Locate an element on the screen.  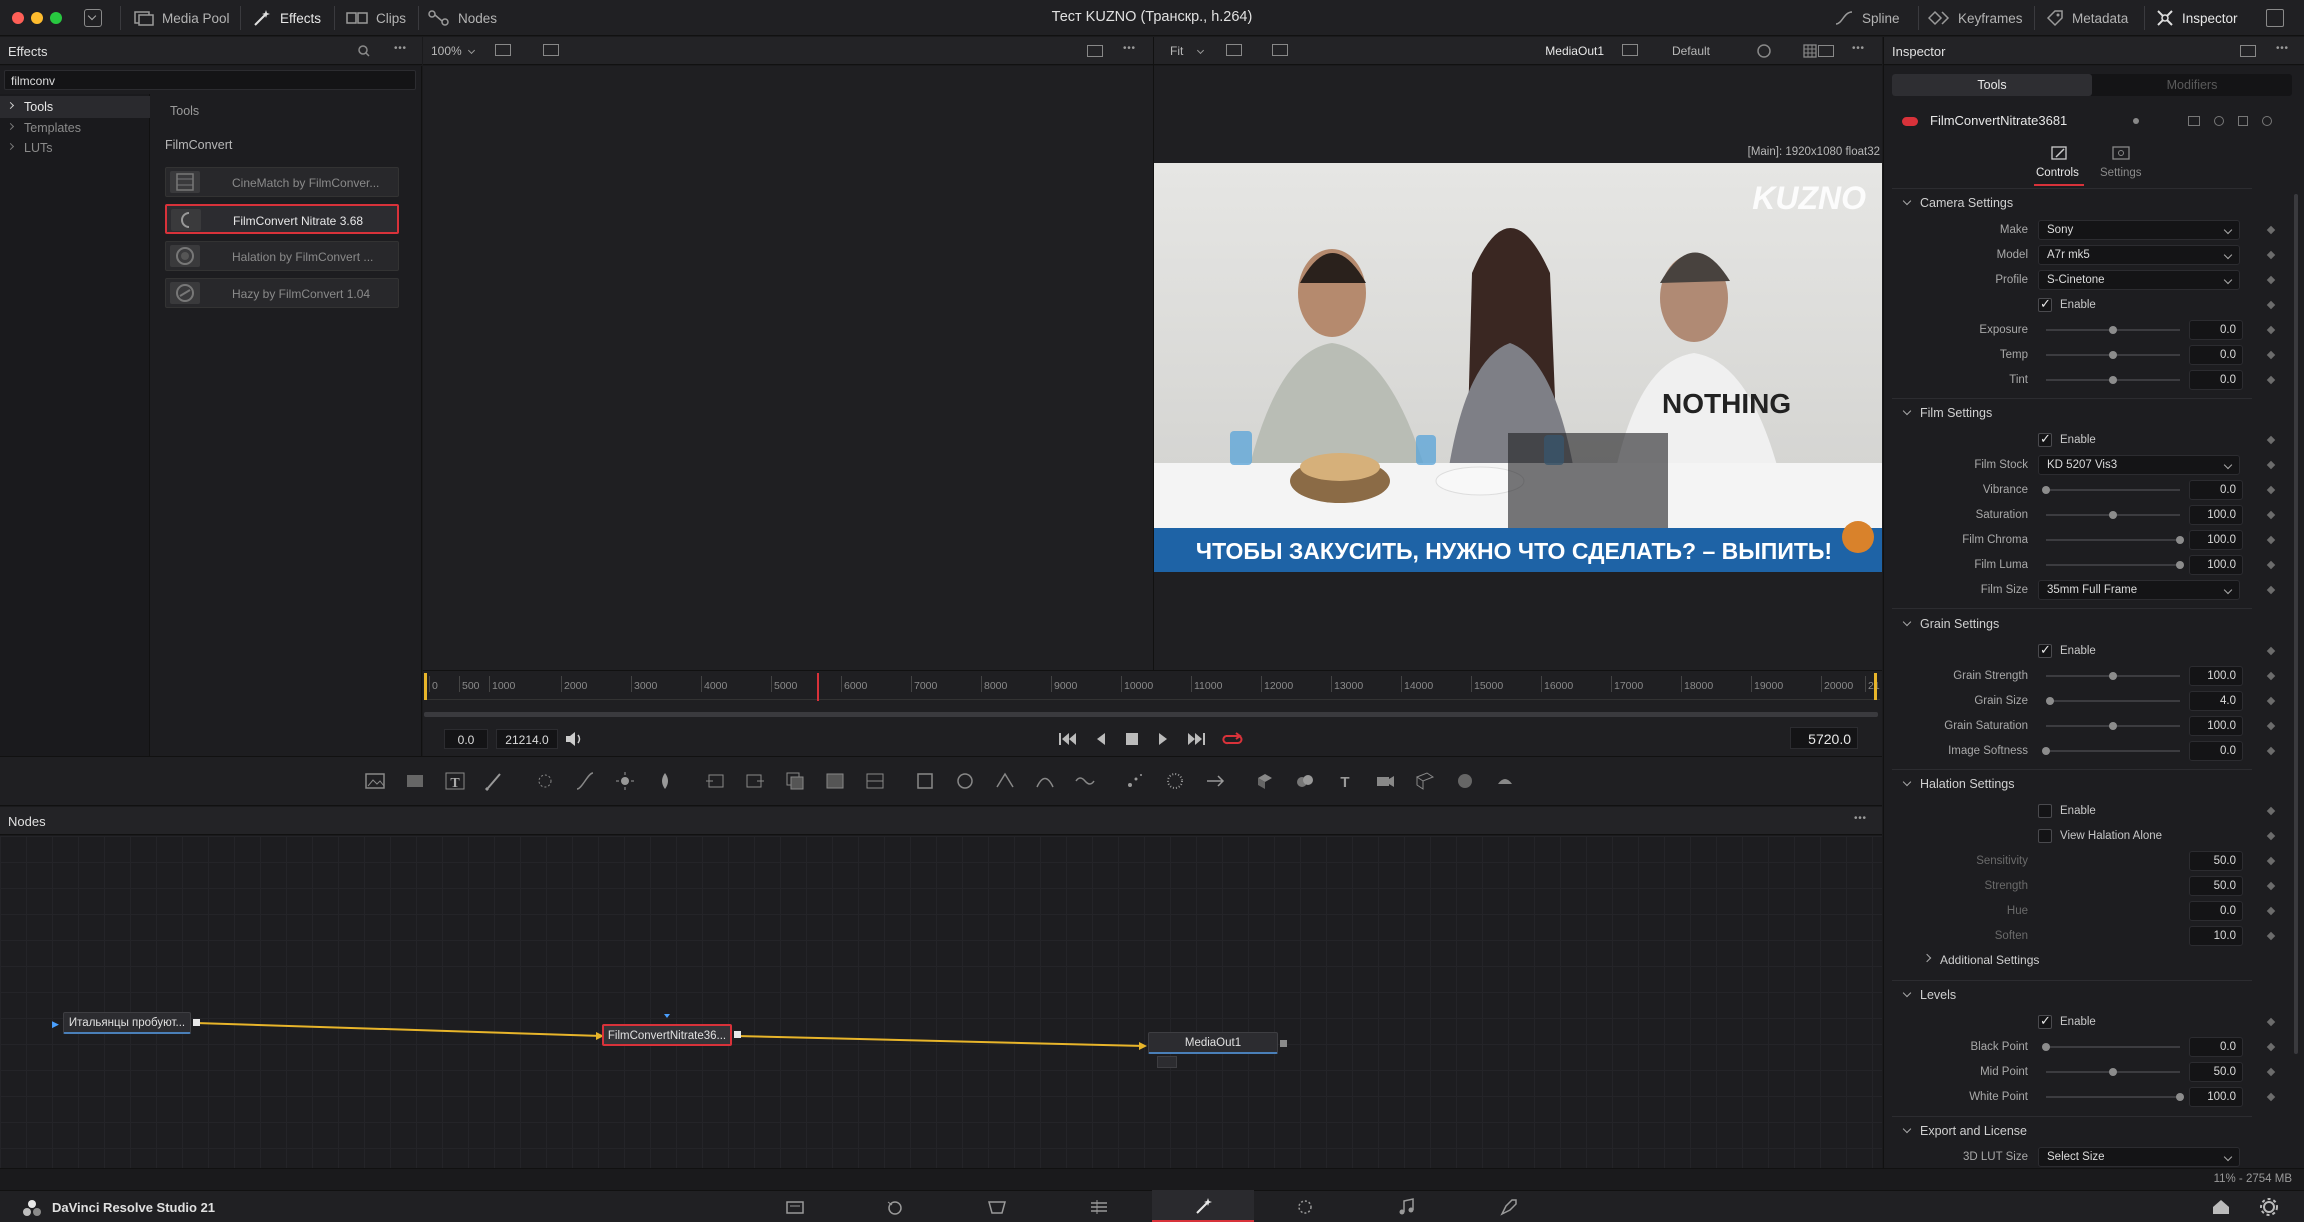
playhead is located at coordinates (818, 687).